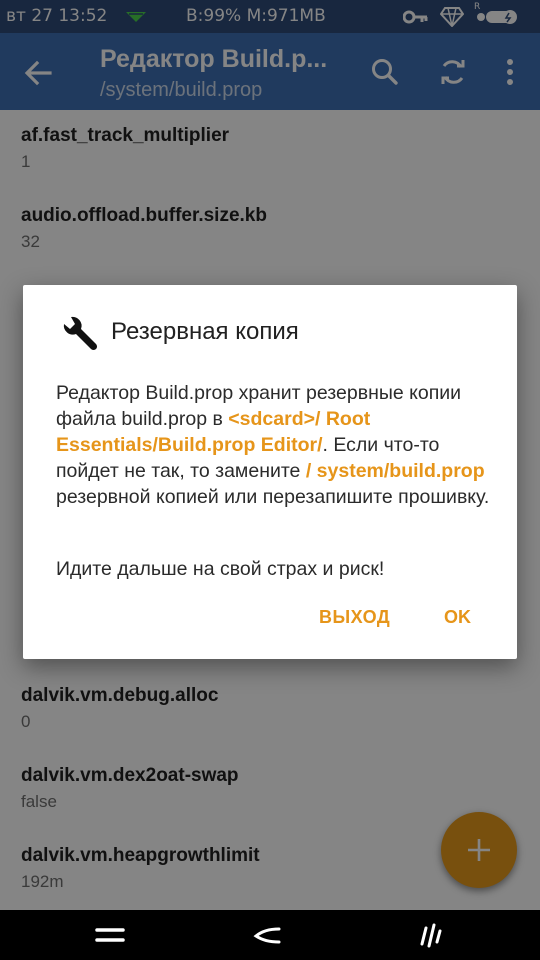  I want to click on wrench-icon, so click(80, 333).